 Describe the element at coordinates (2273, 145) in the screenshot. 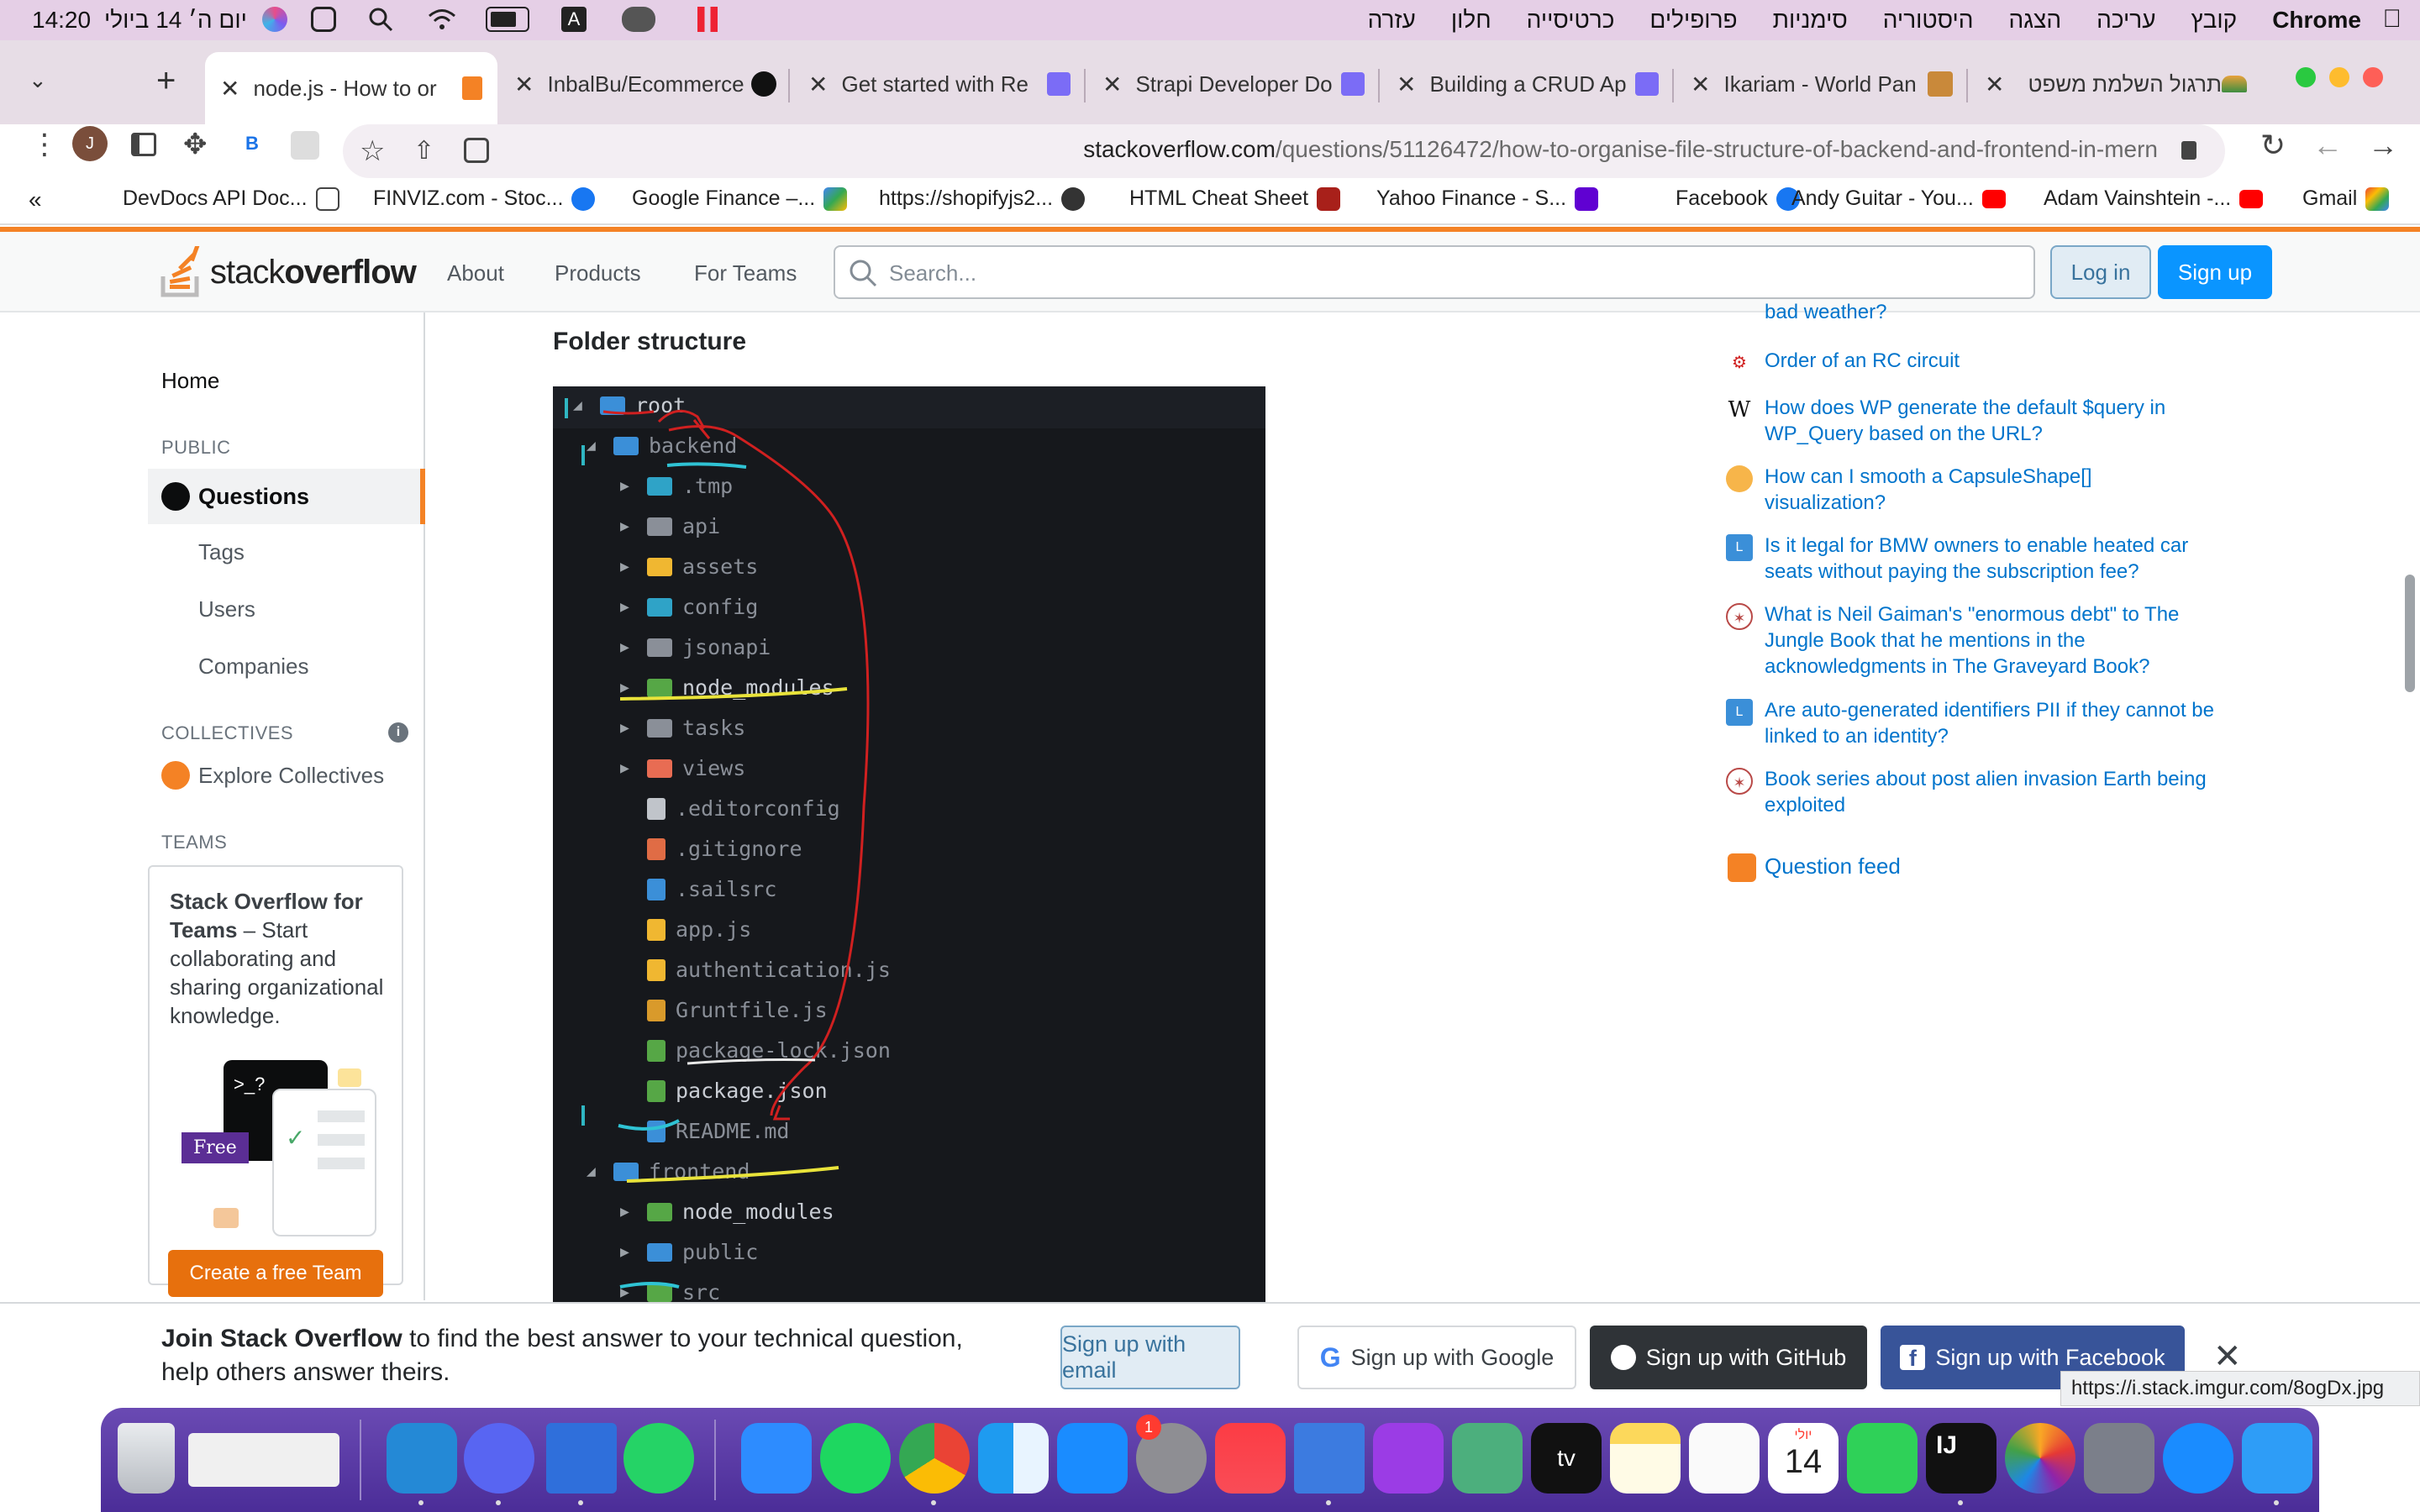

I see `reload-icon: ↻` at that location.